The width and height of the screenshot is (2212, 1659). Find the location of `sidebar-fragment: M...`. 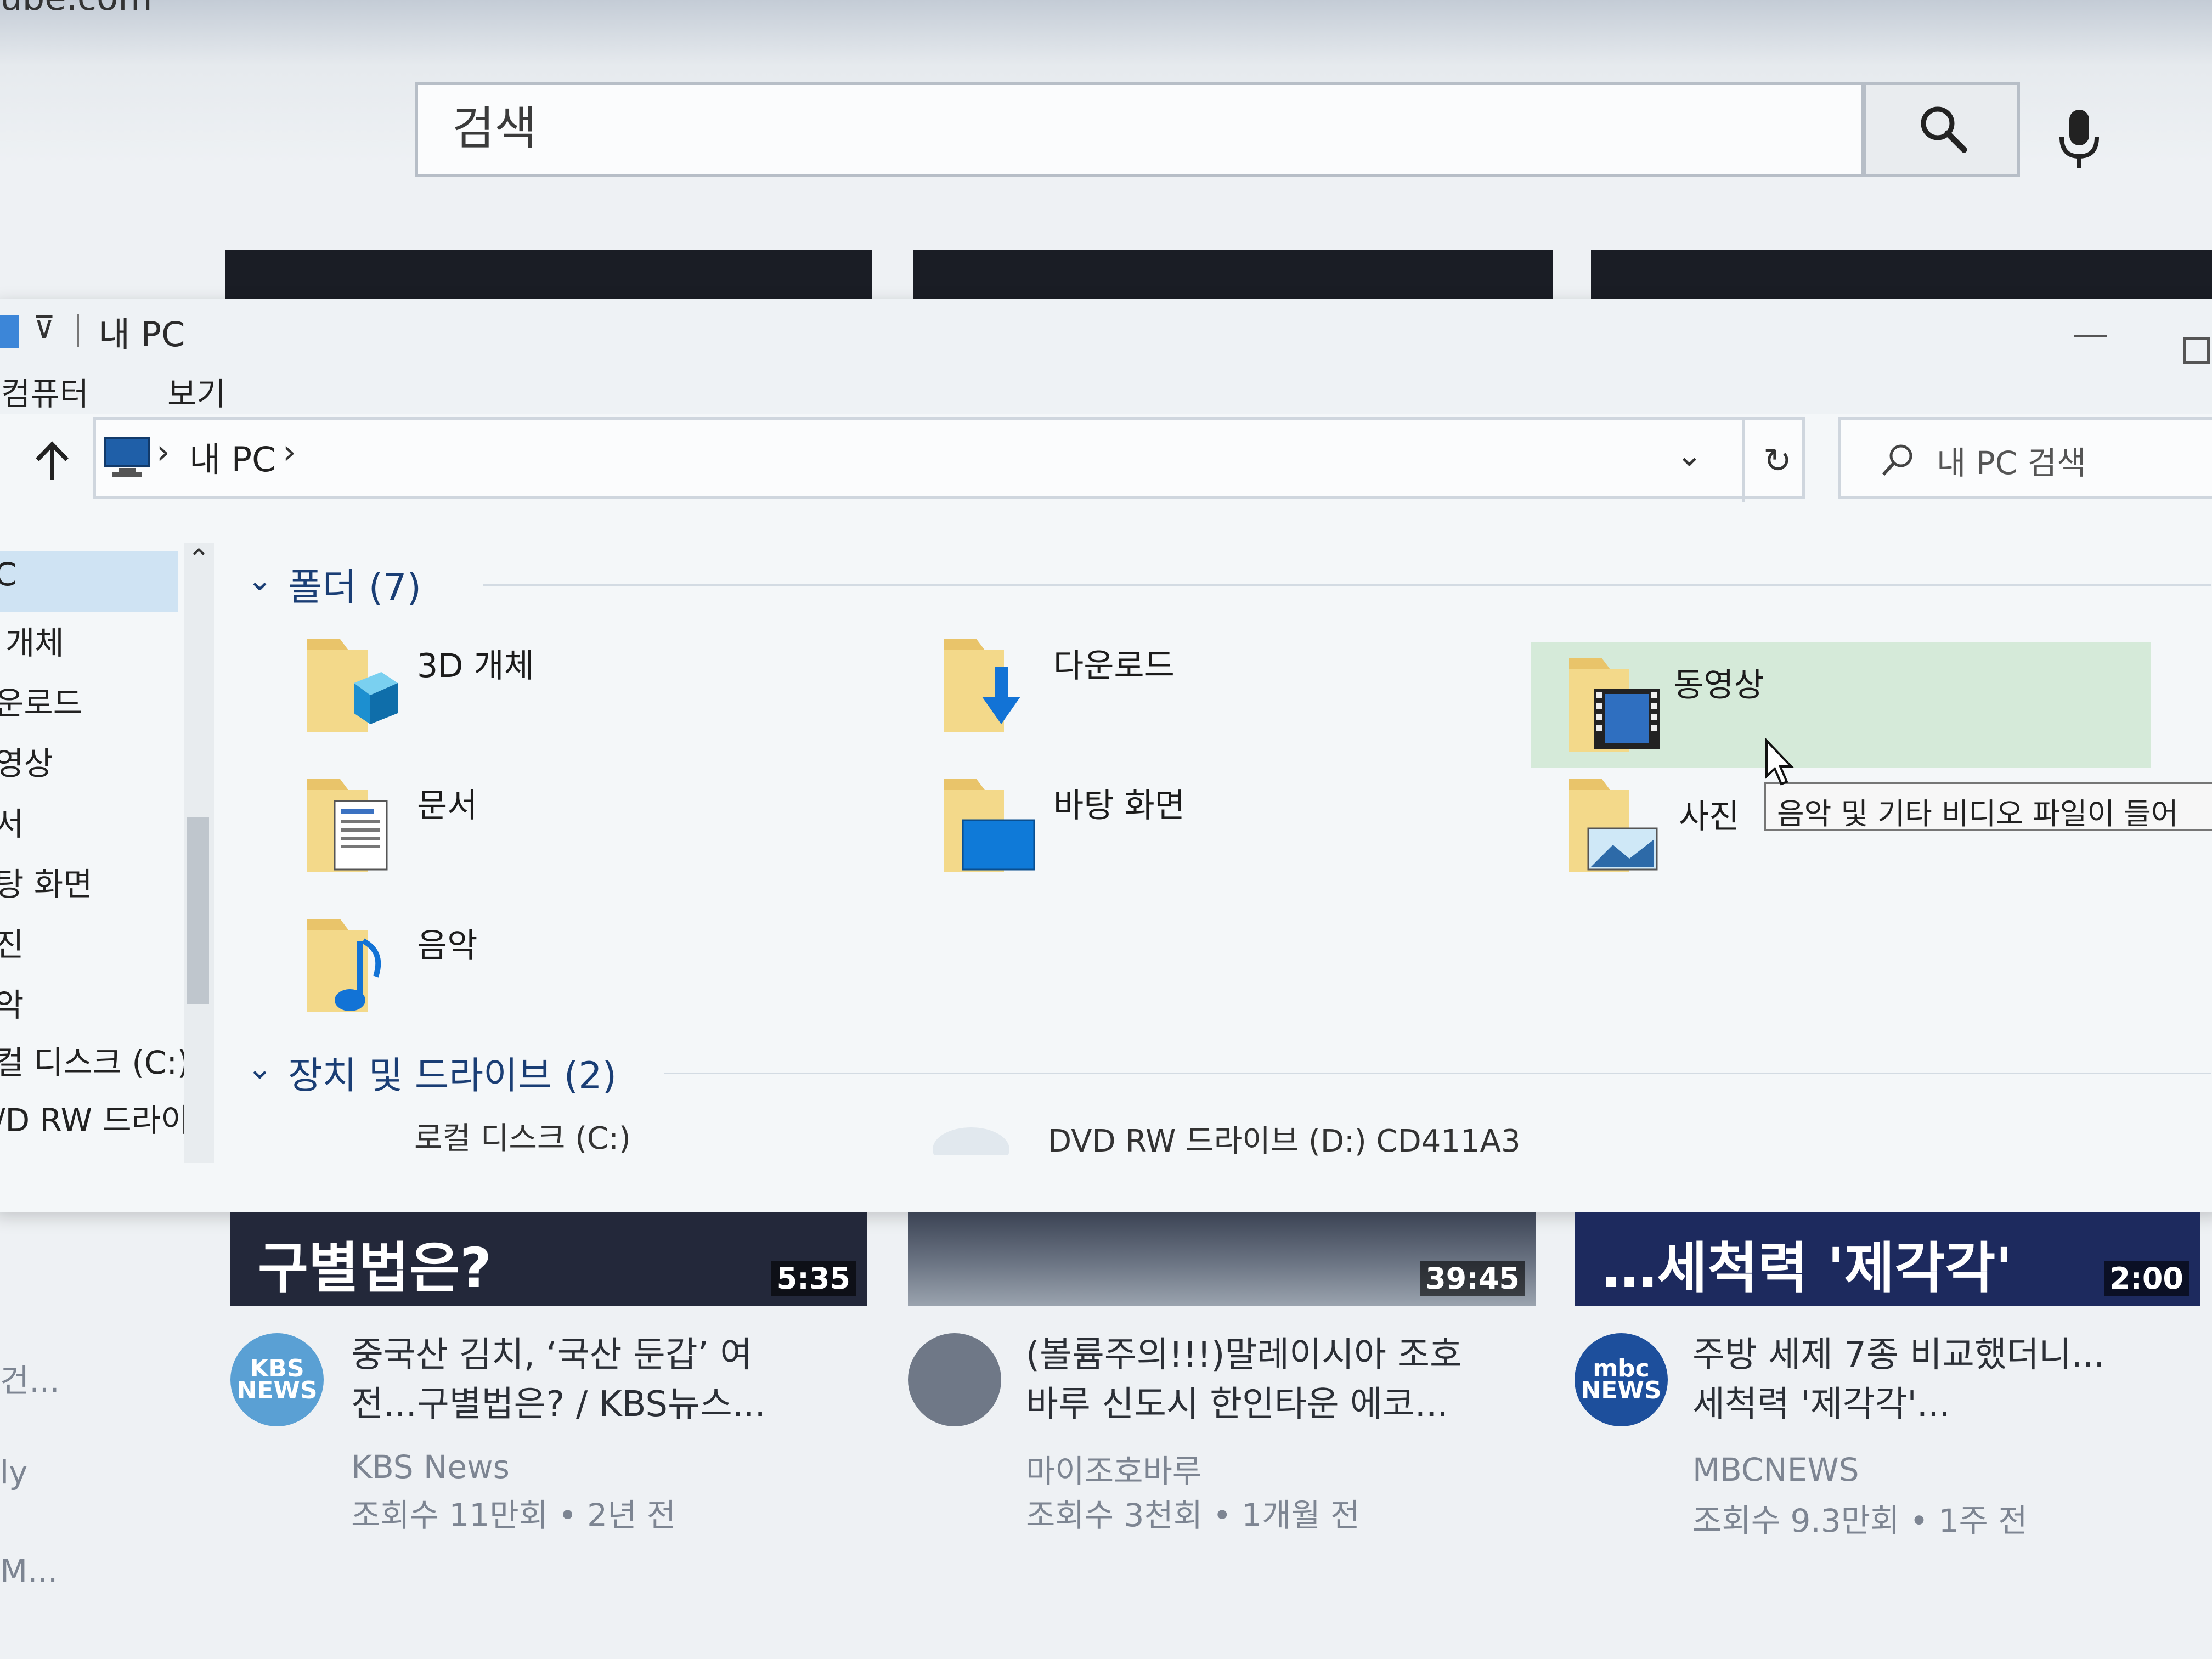

sidebar-fragment: M... is located at coordinates (29, 1572).